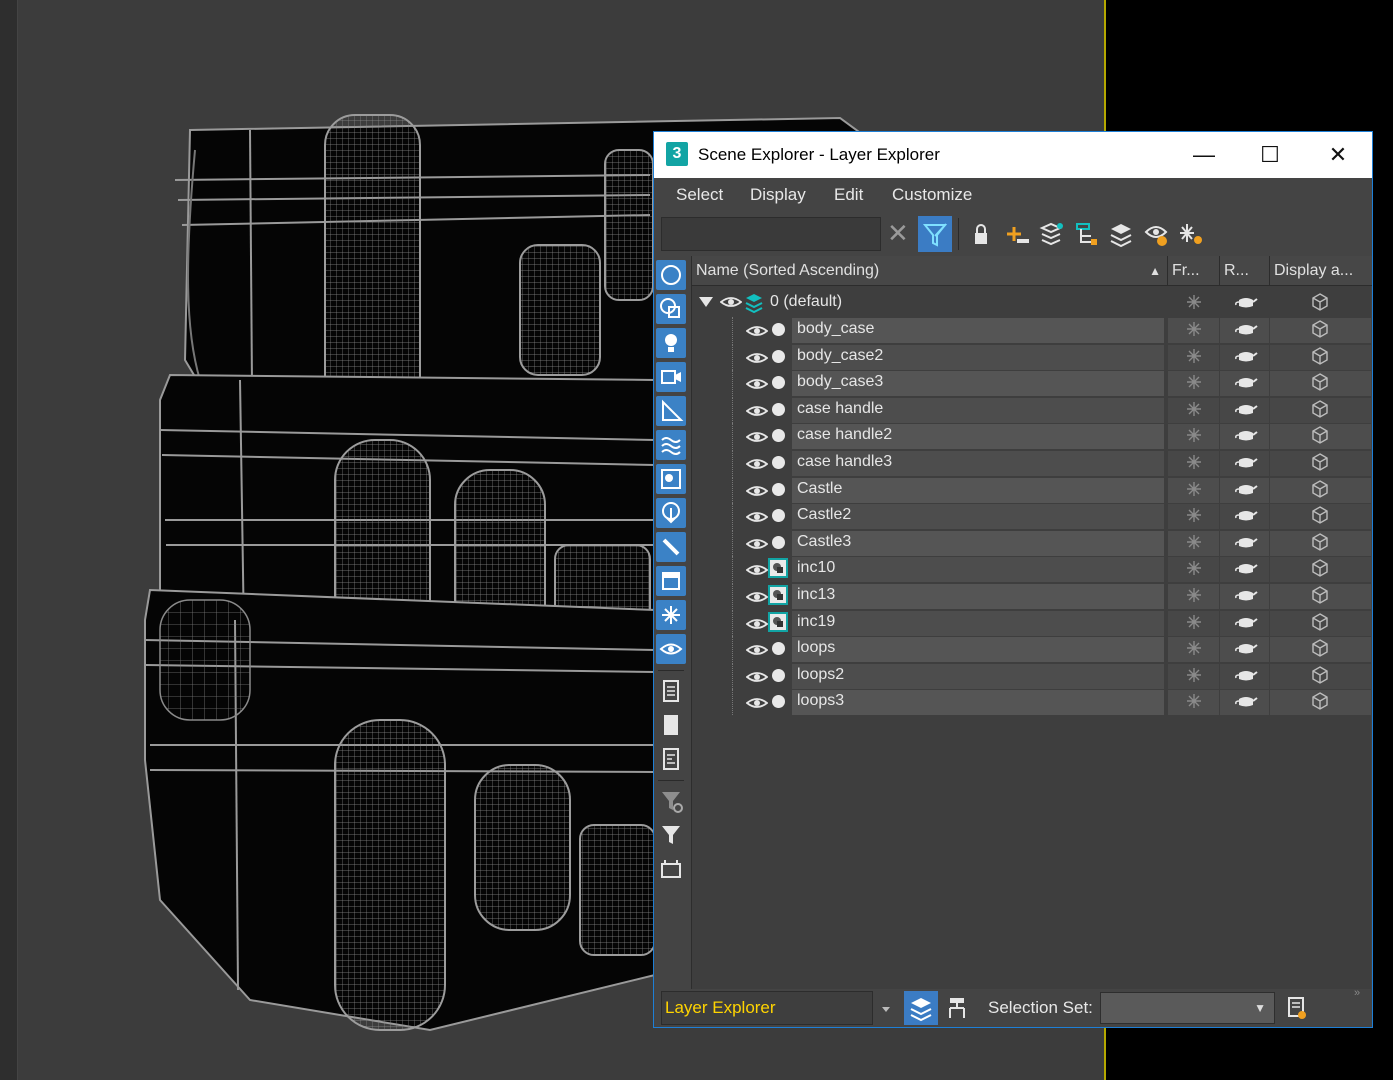 Image resolution: width=1393 pixels, height=1080 pixels. I want to click on object-row: Castle3, so click(1032, 543).